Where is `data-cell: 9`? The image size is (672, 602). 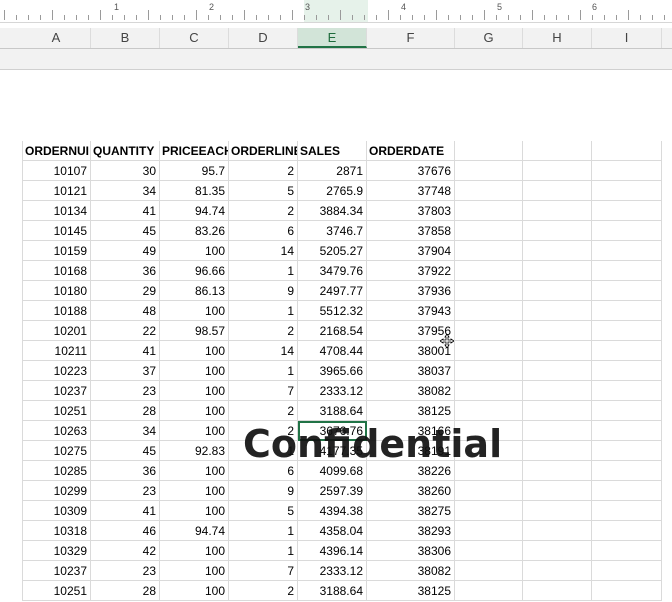
data-cell: 9 is located at coordinates (263, 491).